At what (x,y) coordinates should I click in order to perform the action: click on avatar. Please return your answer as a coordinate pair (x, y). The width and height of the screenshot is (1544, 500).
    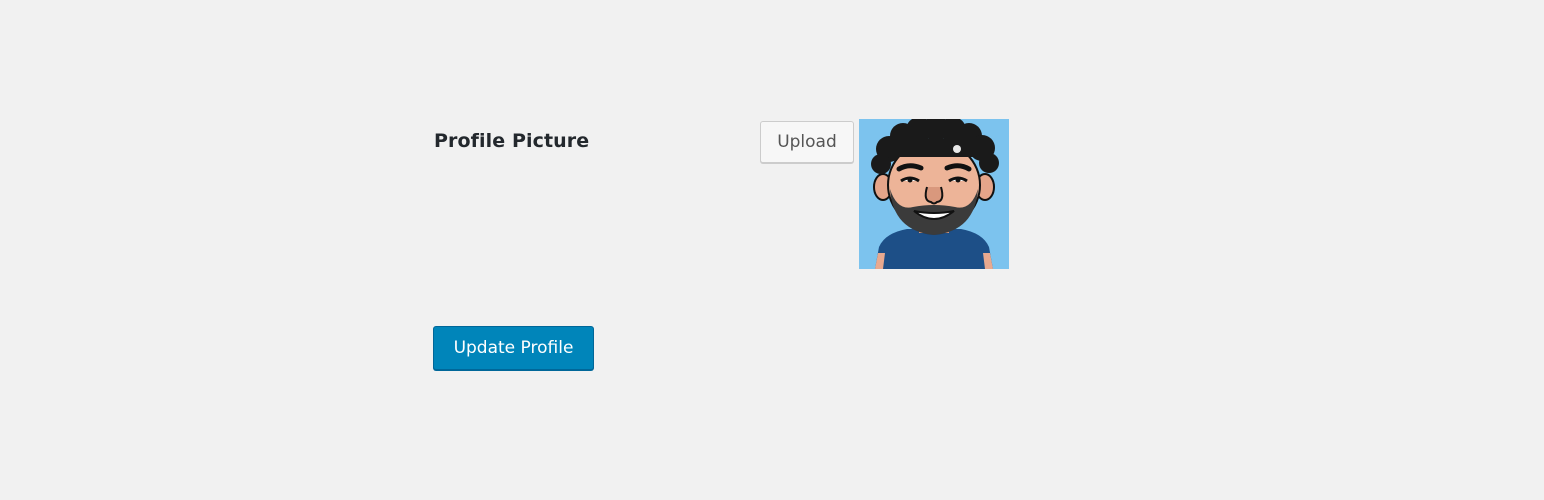
    Looking at the image, I should click on (934, 194).